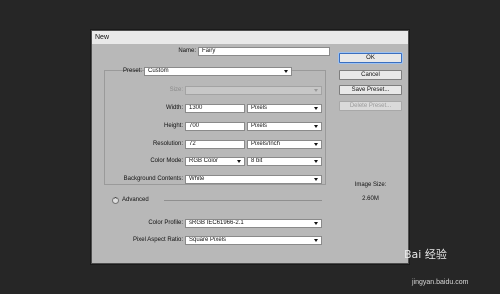 The height and width of the screenshot is (294, 500). Describe the element at coordinates (284, 161) in the screenshot. I see `bit-depth-select: 8 bit` at that location.